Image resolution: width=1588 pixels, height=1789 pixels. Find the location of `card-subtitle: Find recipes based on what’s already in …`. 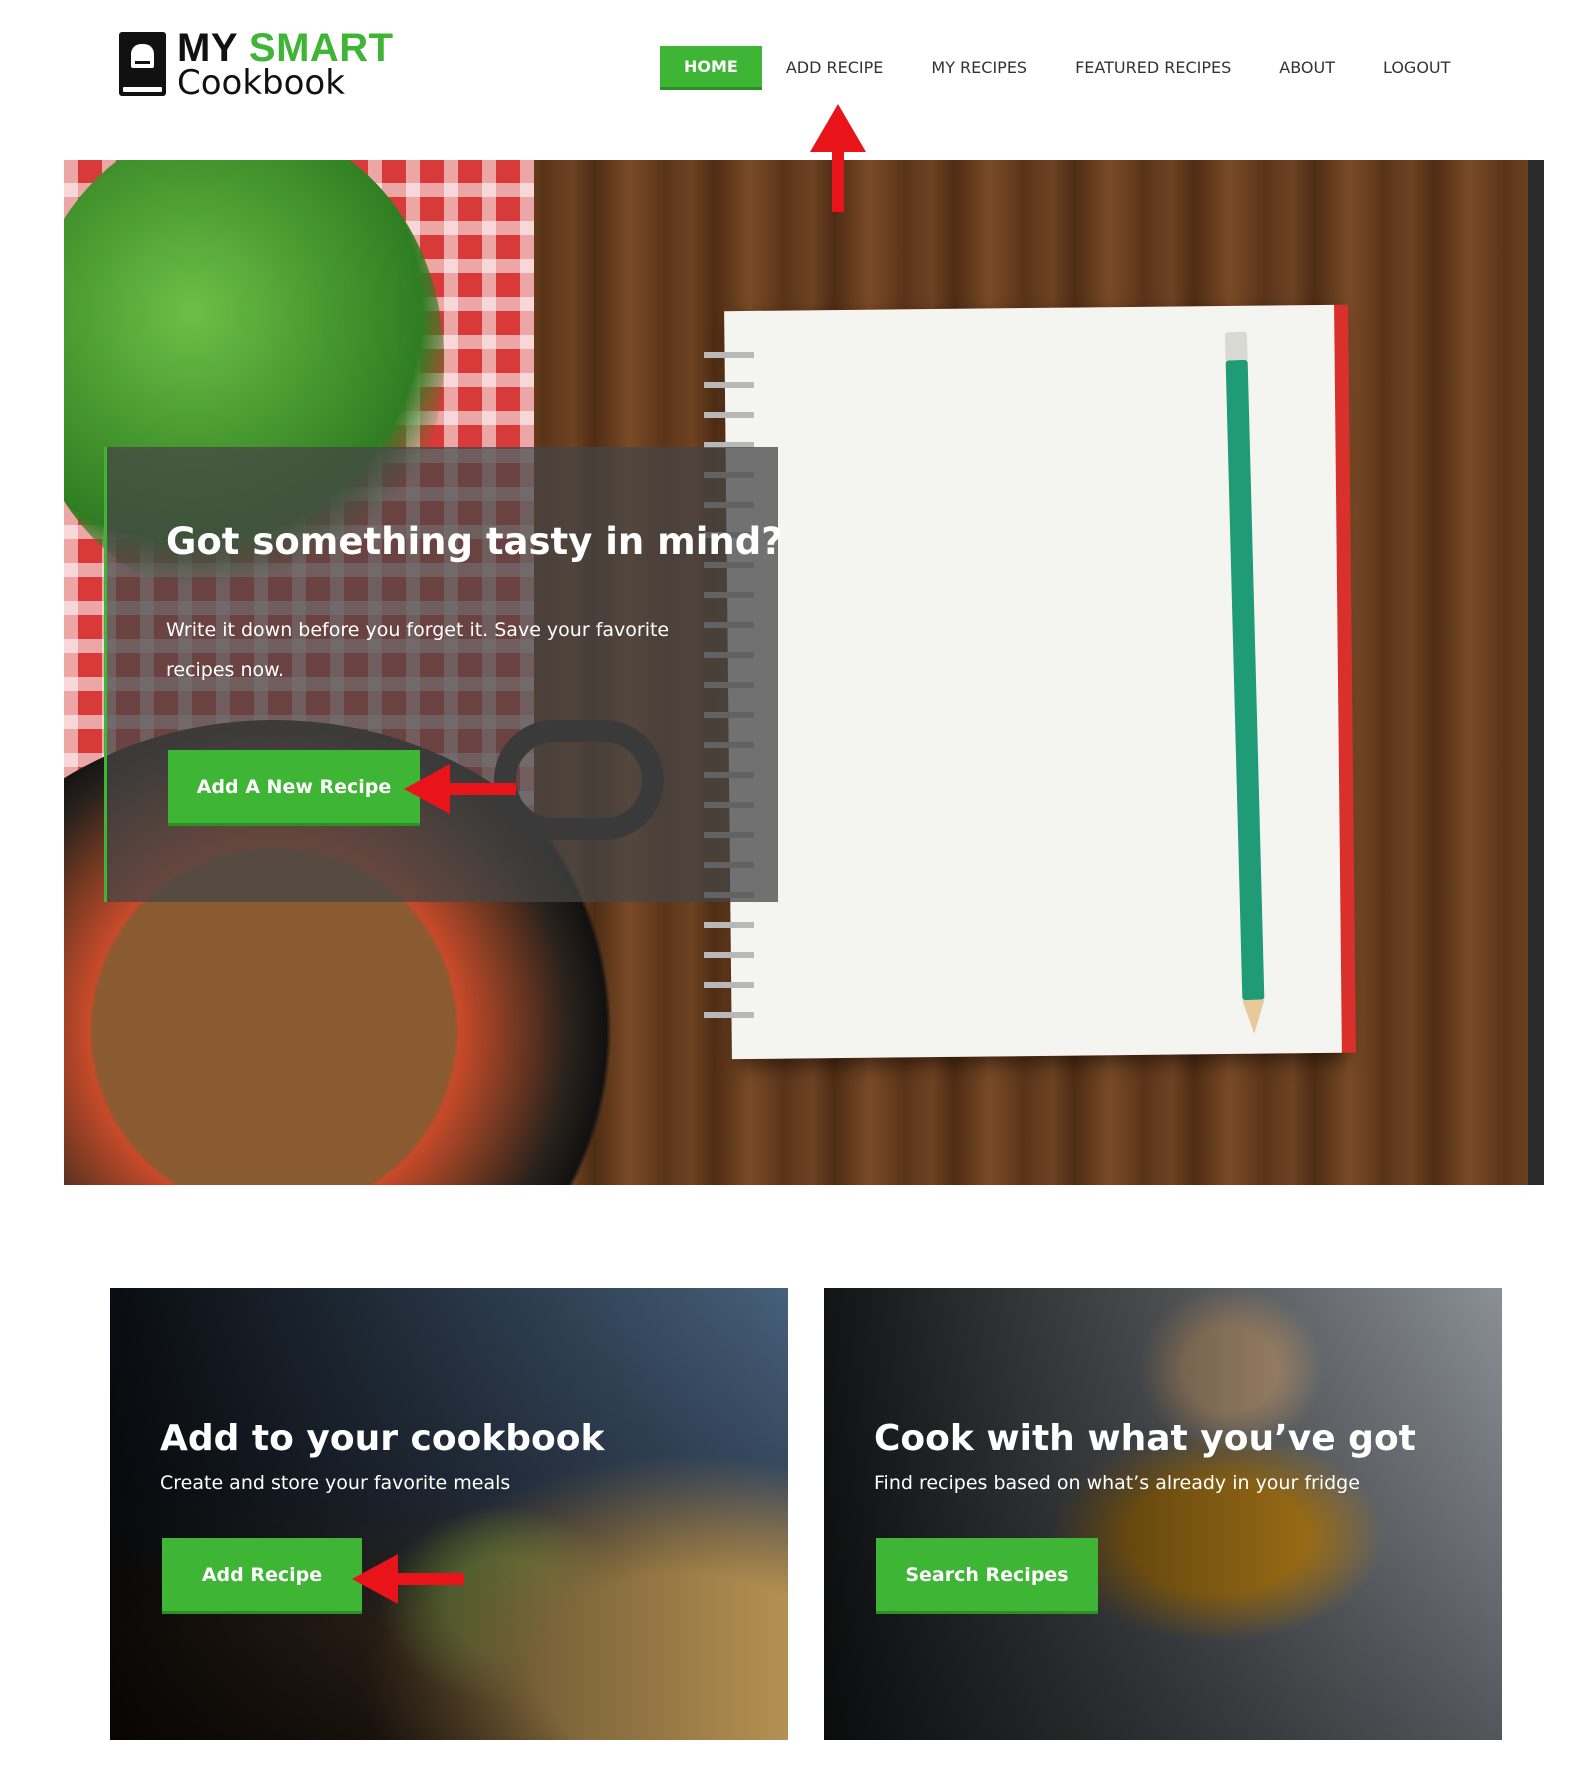

card-subtitle: Find recipes based on what’s already in … is located at coordinates (1117, 1483).